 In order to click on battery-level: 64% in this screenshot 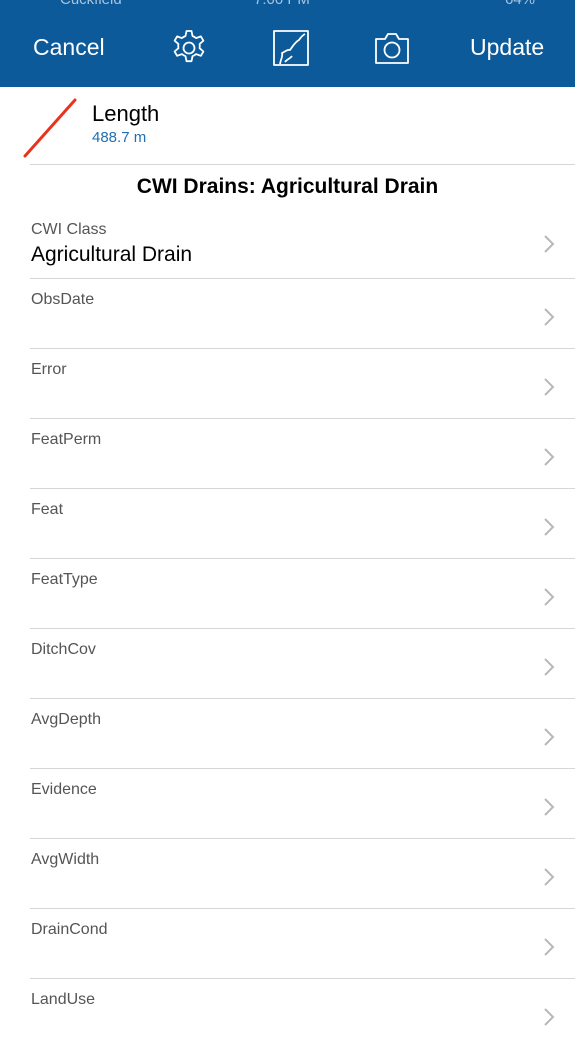, I will do `click(520, 4)`.